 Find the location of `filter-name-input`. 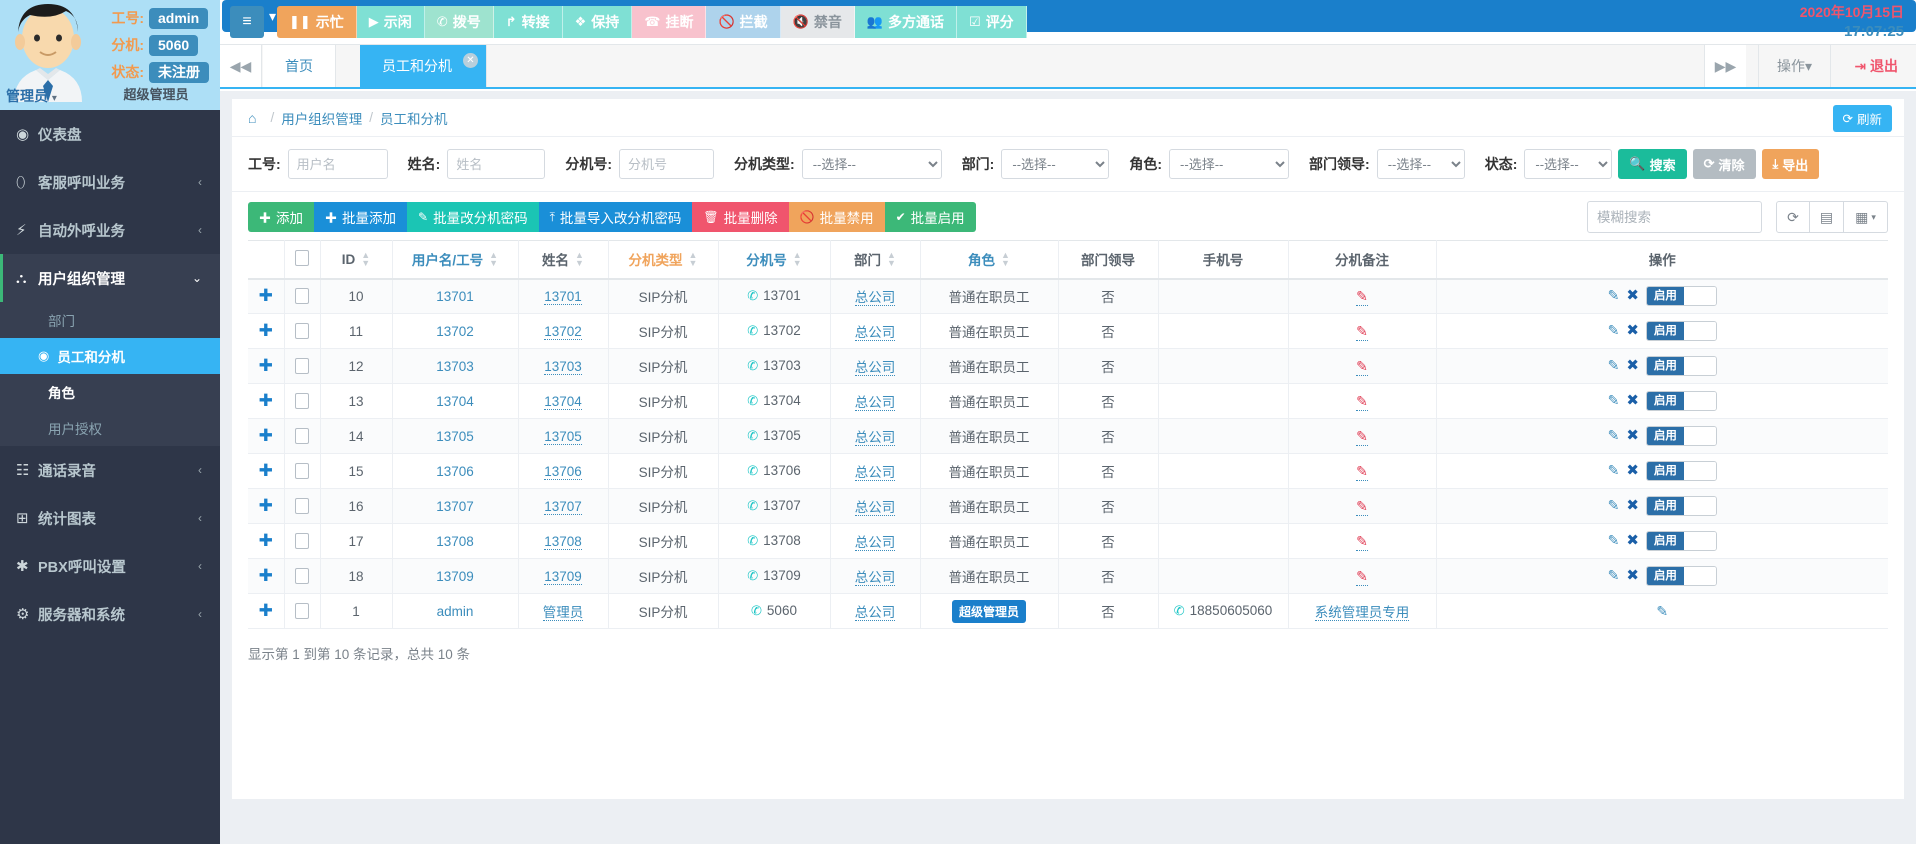

filter-name-input is located at coordinates (496, 164).